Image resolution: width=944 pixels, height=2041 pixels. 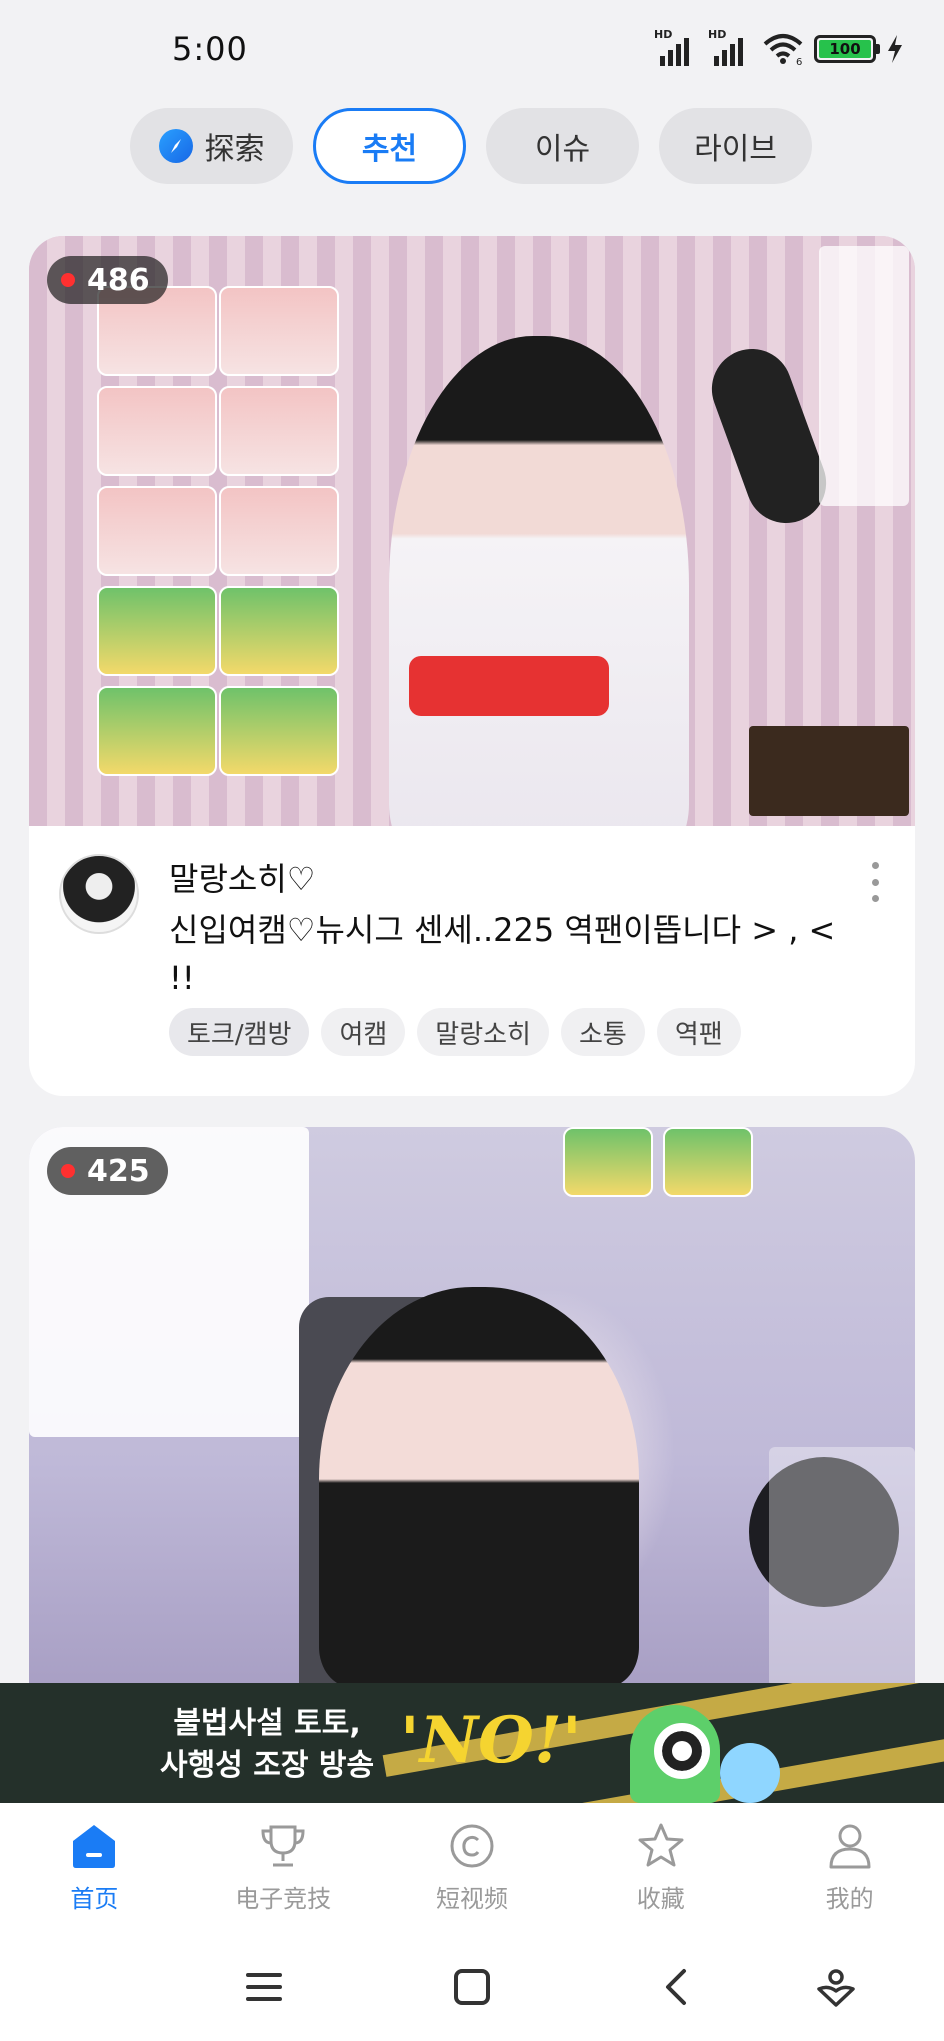 I want to click on viewer-count: 486, so click(x=118, y=280).